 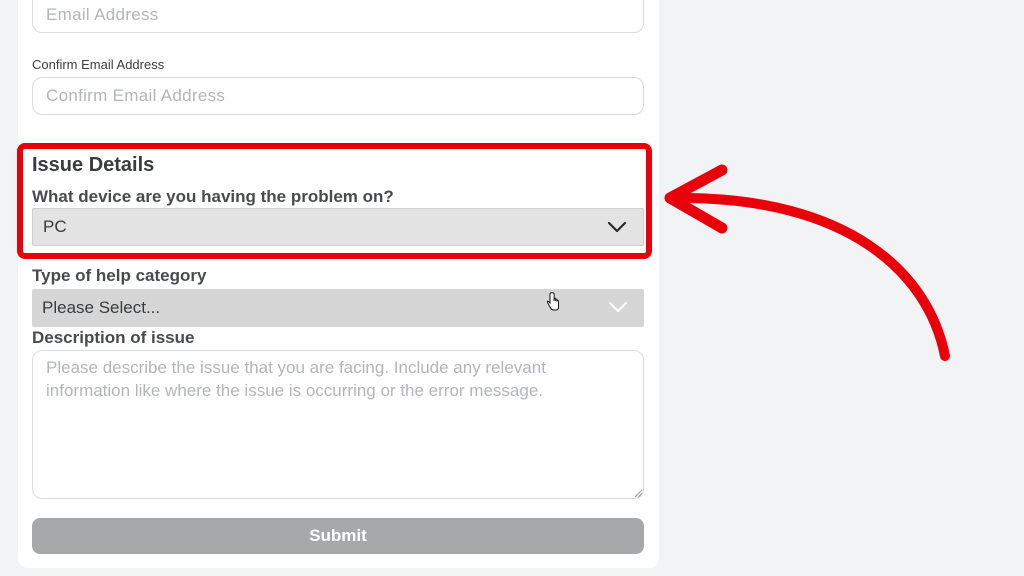 What do you see at coordinates (338, 536) in the screenshot?
I see `submit-button: Submit` at bounding box center [338, 536].